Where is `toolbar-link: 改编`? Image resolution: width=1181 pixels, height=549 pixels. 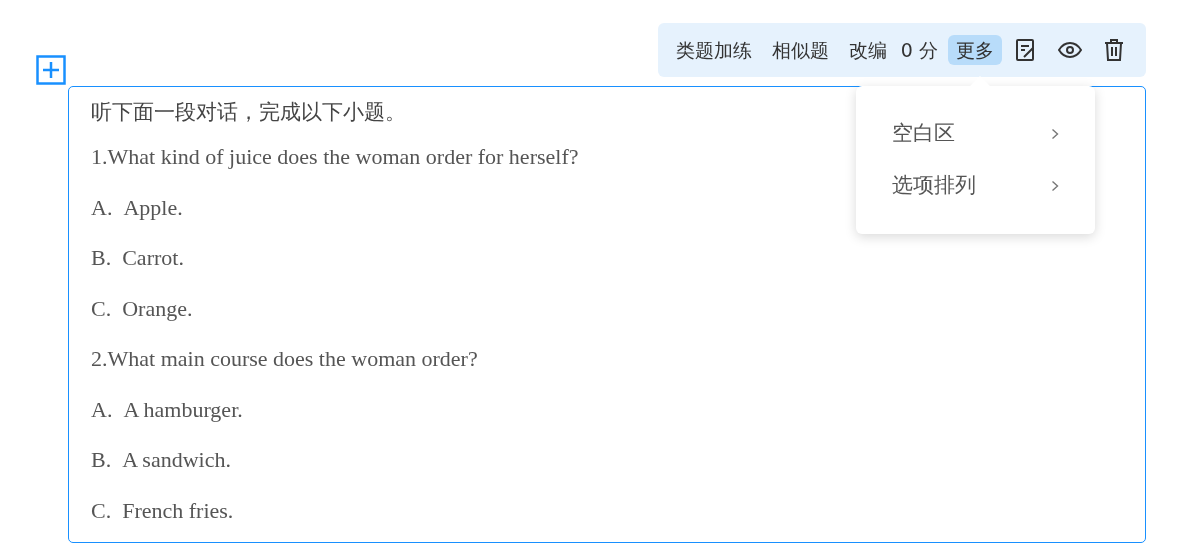 toolbar-link: 改编 is located at coordinates (867, 50).